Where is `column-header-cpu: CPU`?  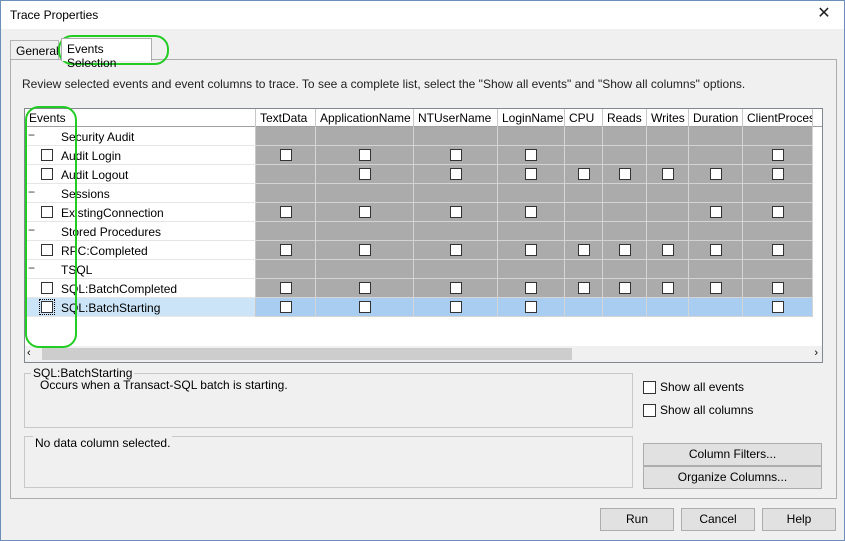
column-header-cpu: CPU is located at coordinates (584, 118).